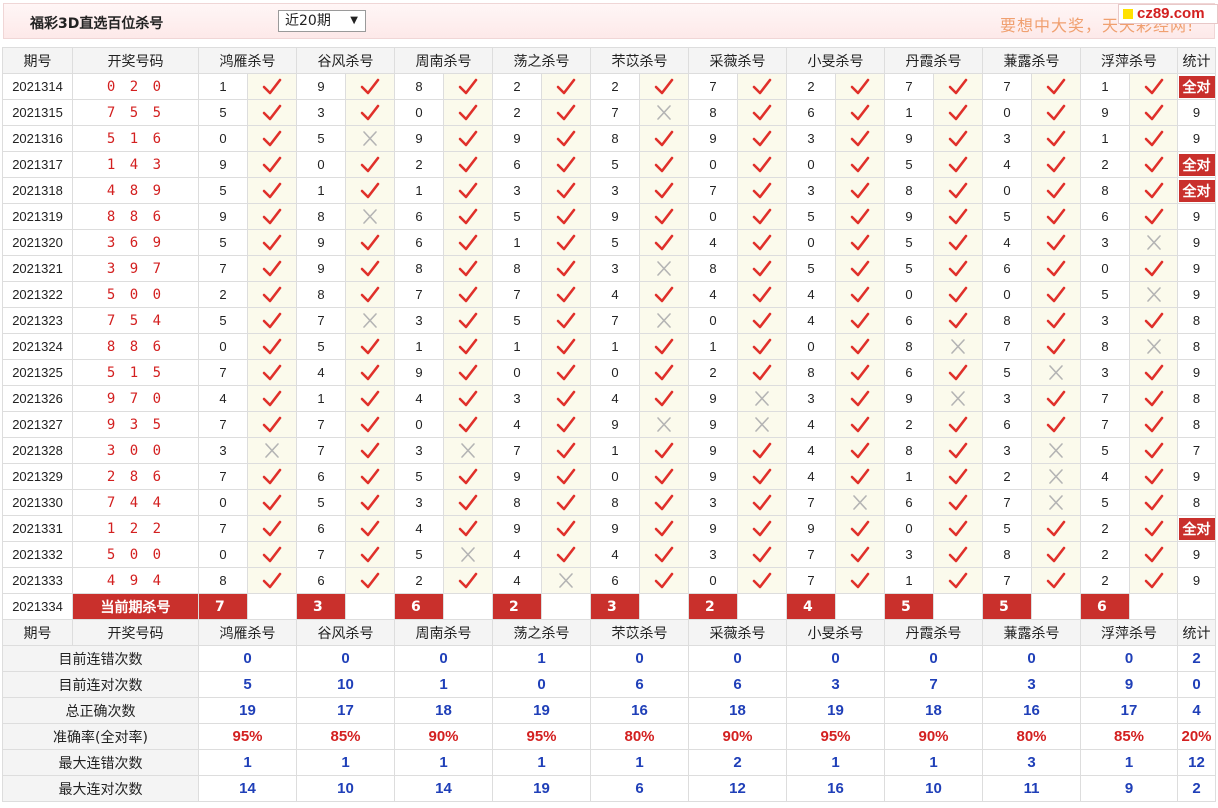 Image resolution: width=1218 pixels, height=808 pixels. I want to click on table-row: 2021329 2 8 67 6 5 9 0 9 4 1 2 4 9, so click(609, 476).